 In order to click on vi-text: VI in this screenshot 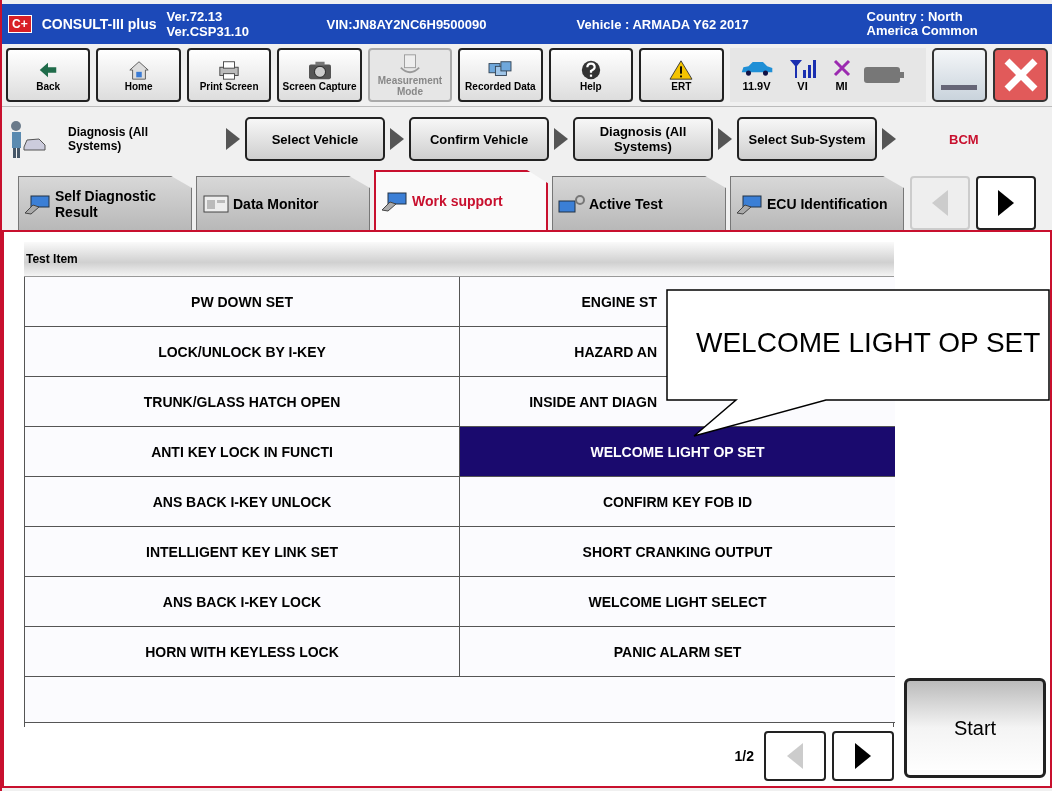, I will do `click(802, 86)`.